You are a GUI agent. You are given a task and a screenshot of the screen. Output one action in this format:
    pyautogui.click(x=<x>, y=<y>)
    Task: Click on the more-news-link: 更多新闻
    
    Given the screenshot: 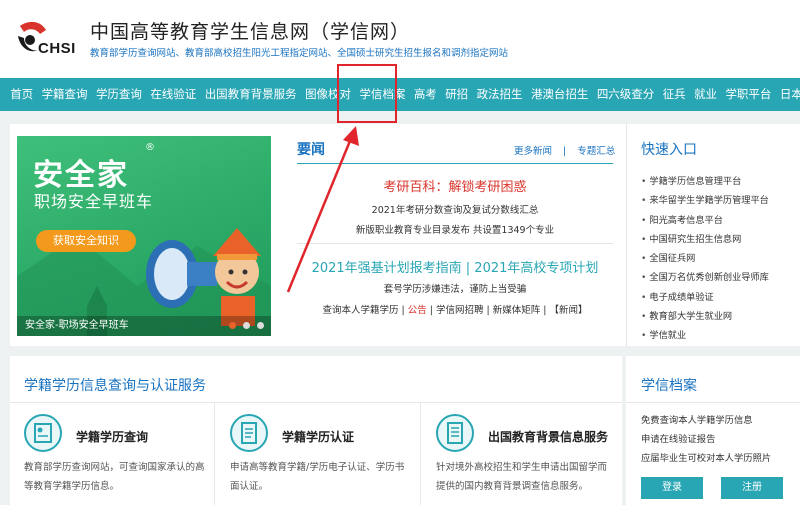 What is the action you would take?
    pyautogui.click(x=533, y=151)
    